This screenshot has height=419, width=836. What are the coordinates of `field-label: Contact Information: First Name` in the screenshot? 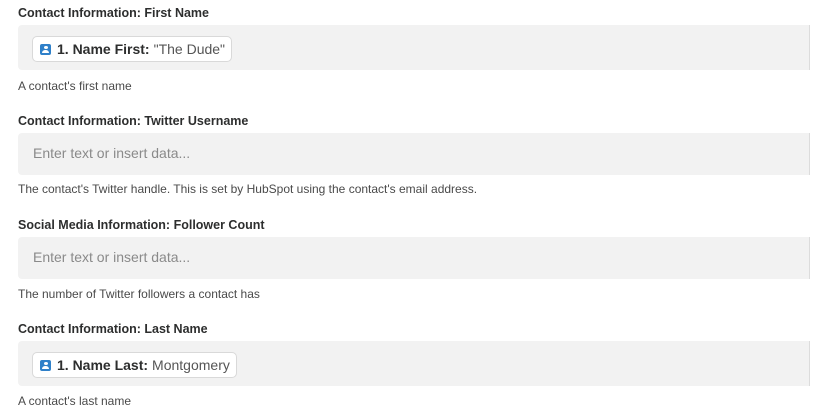 It's located at (113, 13).